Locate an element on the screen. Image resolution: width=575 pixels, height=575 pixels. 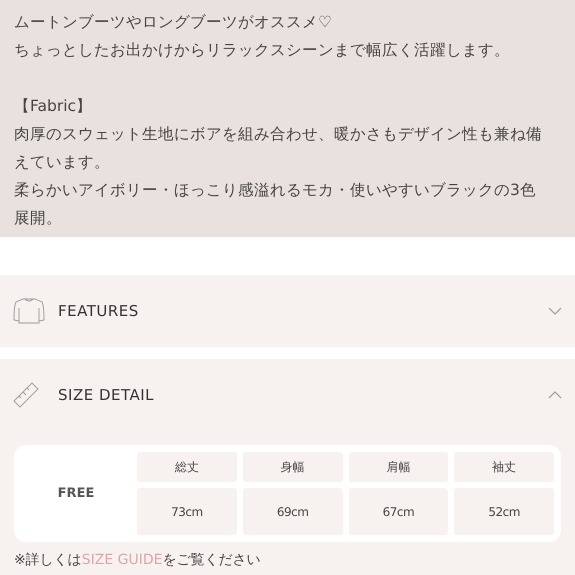
column-header: 袖丈 is located at coordinates (504, 467).